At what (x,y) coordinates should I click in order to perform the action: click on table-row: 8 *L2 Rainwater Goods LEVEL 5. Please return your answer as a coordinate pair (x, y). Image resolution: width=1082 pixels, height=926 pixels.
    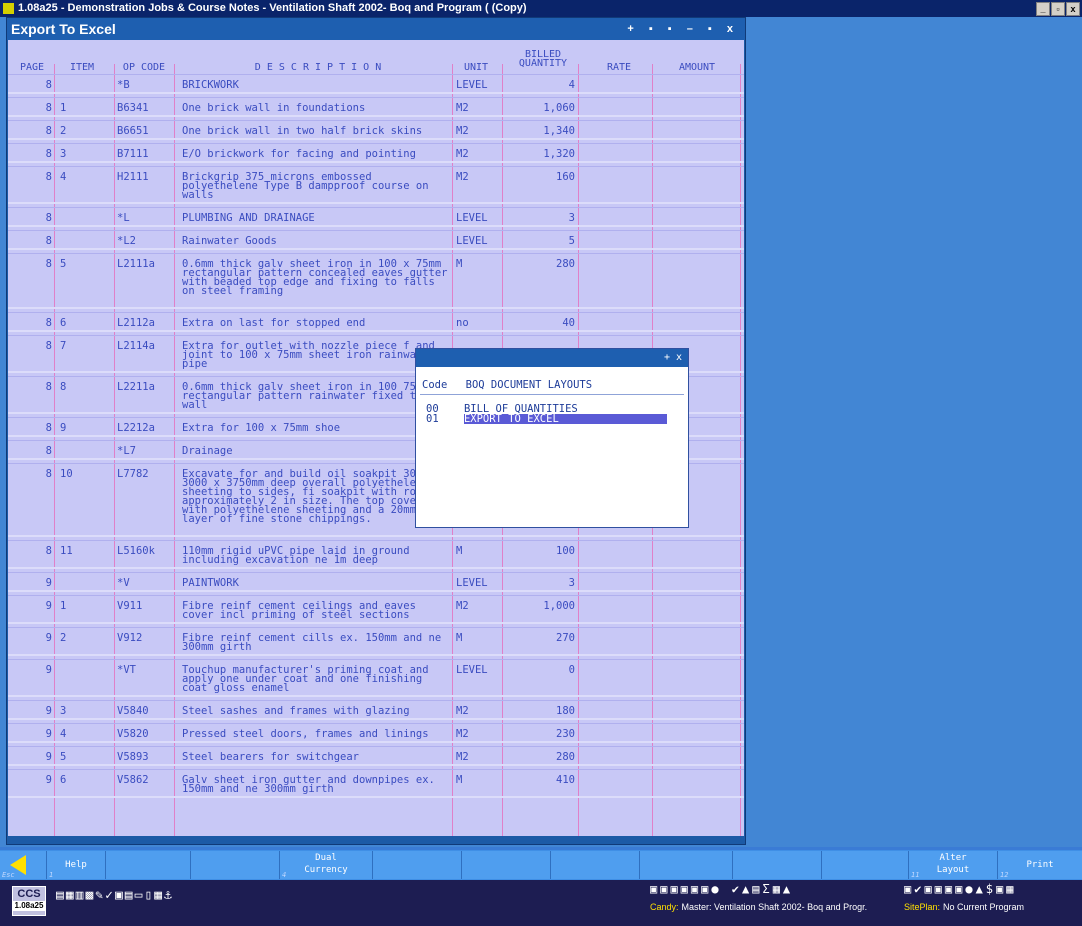
    Looking at the image, I should click on (376, 241).